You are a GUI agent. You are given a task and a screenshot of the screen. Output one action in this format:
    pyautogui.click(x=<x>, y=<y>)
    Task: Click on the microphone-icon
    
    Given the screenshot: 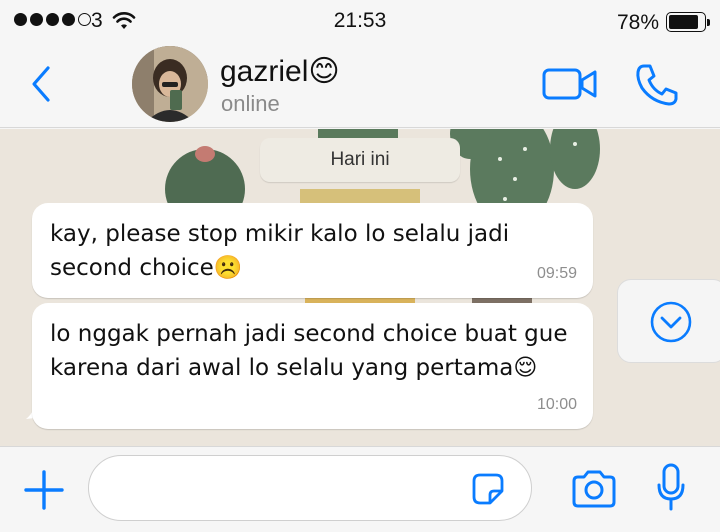 What is the action you would take?
    pyautogui.click(x=671, y=488)
    